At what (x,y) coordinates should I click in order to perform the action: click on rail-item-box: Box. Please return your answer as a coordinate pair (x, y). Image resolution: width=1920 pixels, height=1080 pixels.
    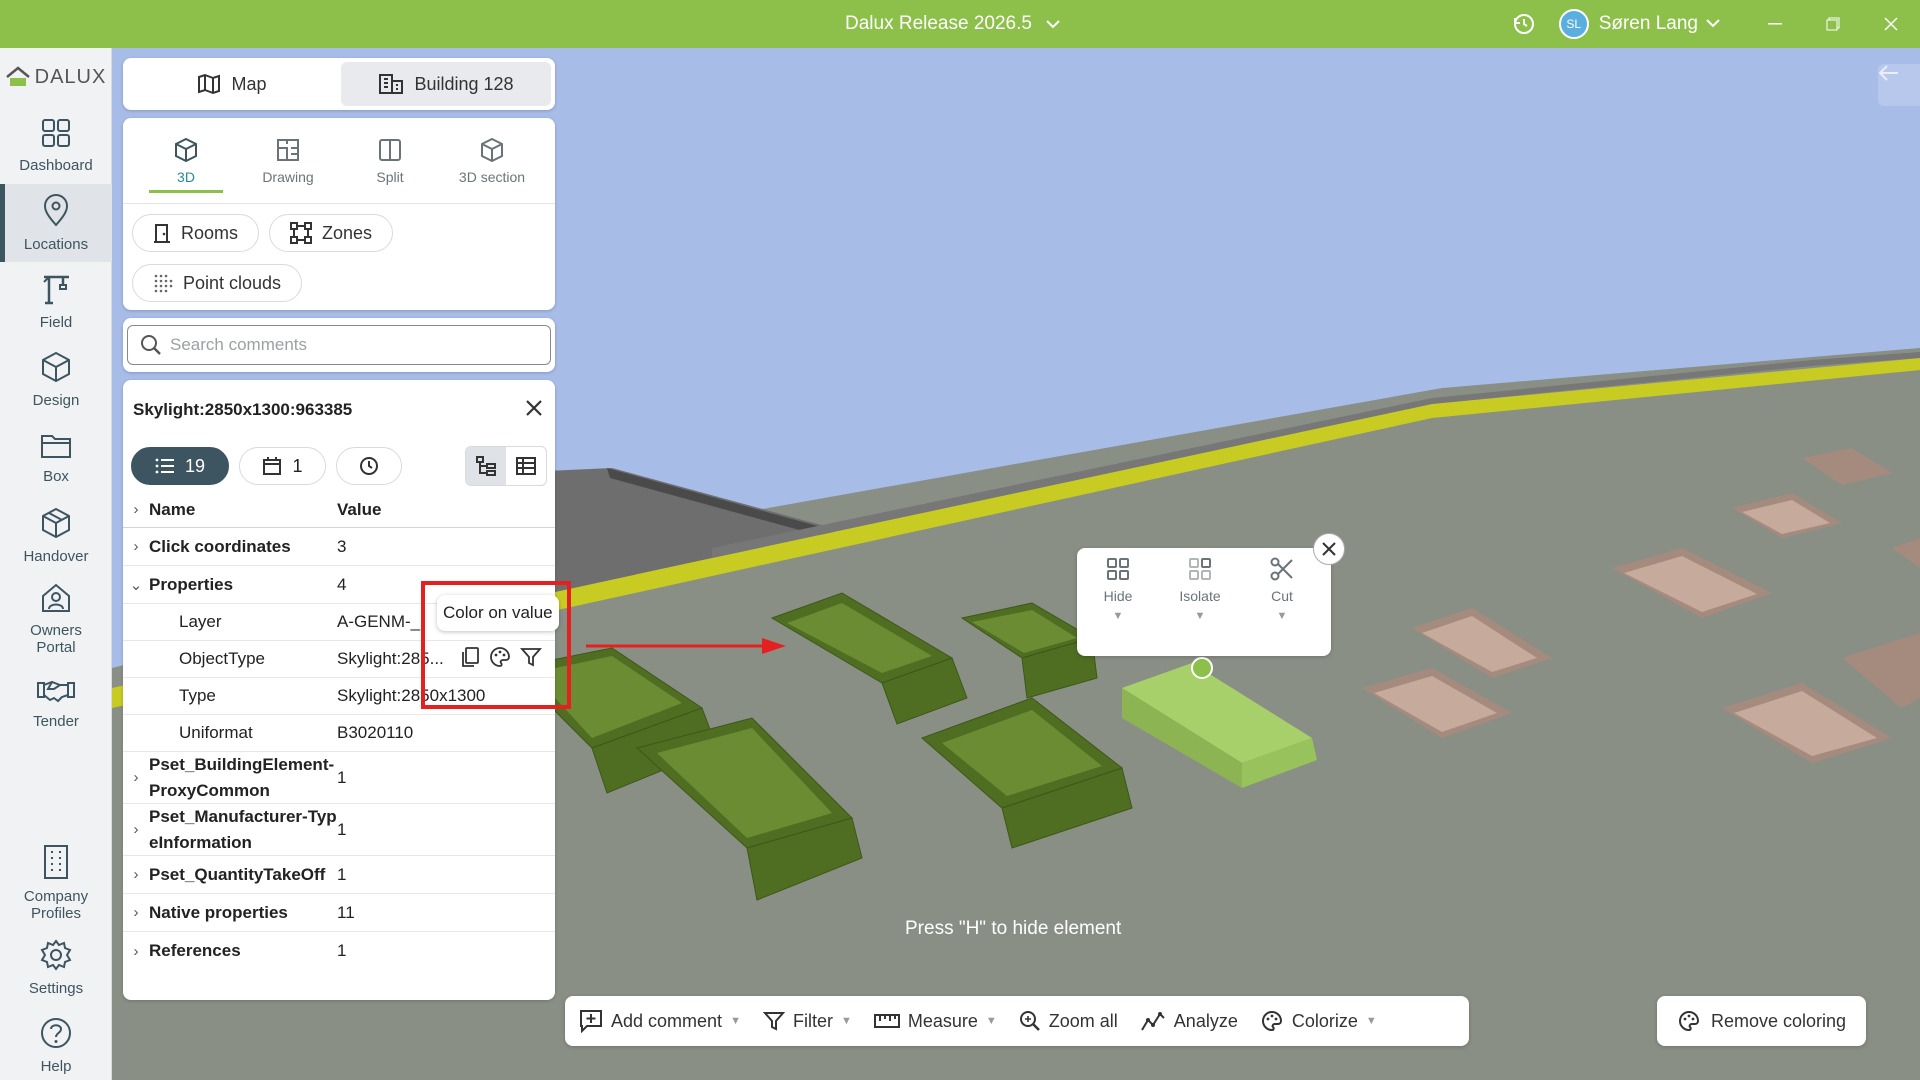
    Looking at the image, I should click on (56, 457).